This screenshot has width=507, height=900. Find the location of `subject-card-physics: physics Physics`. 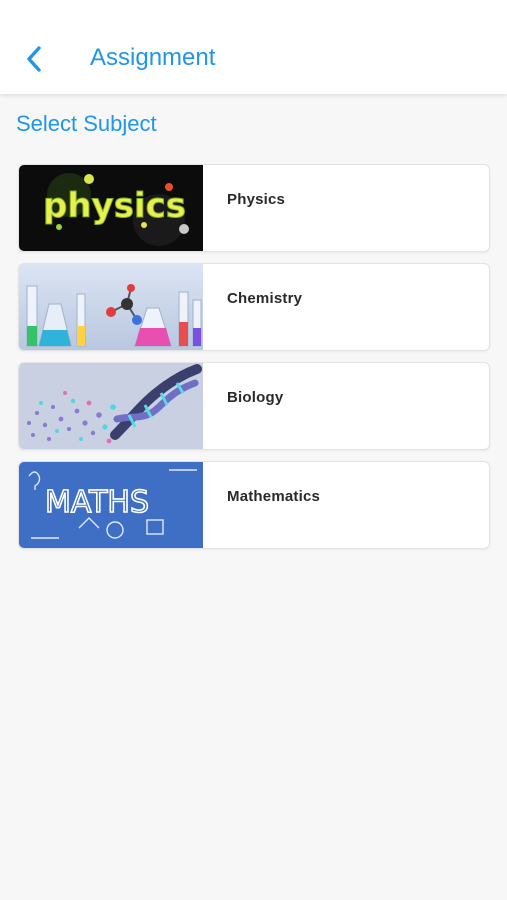

subject-card-physics: physics Physics is located at coordinates (254, 208).